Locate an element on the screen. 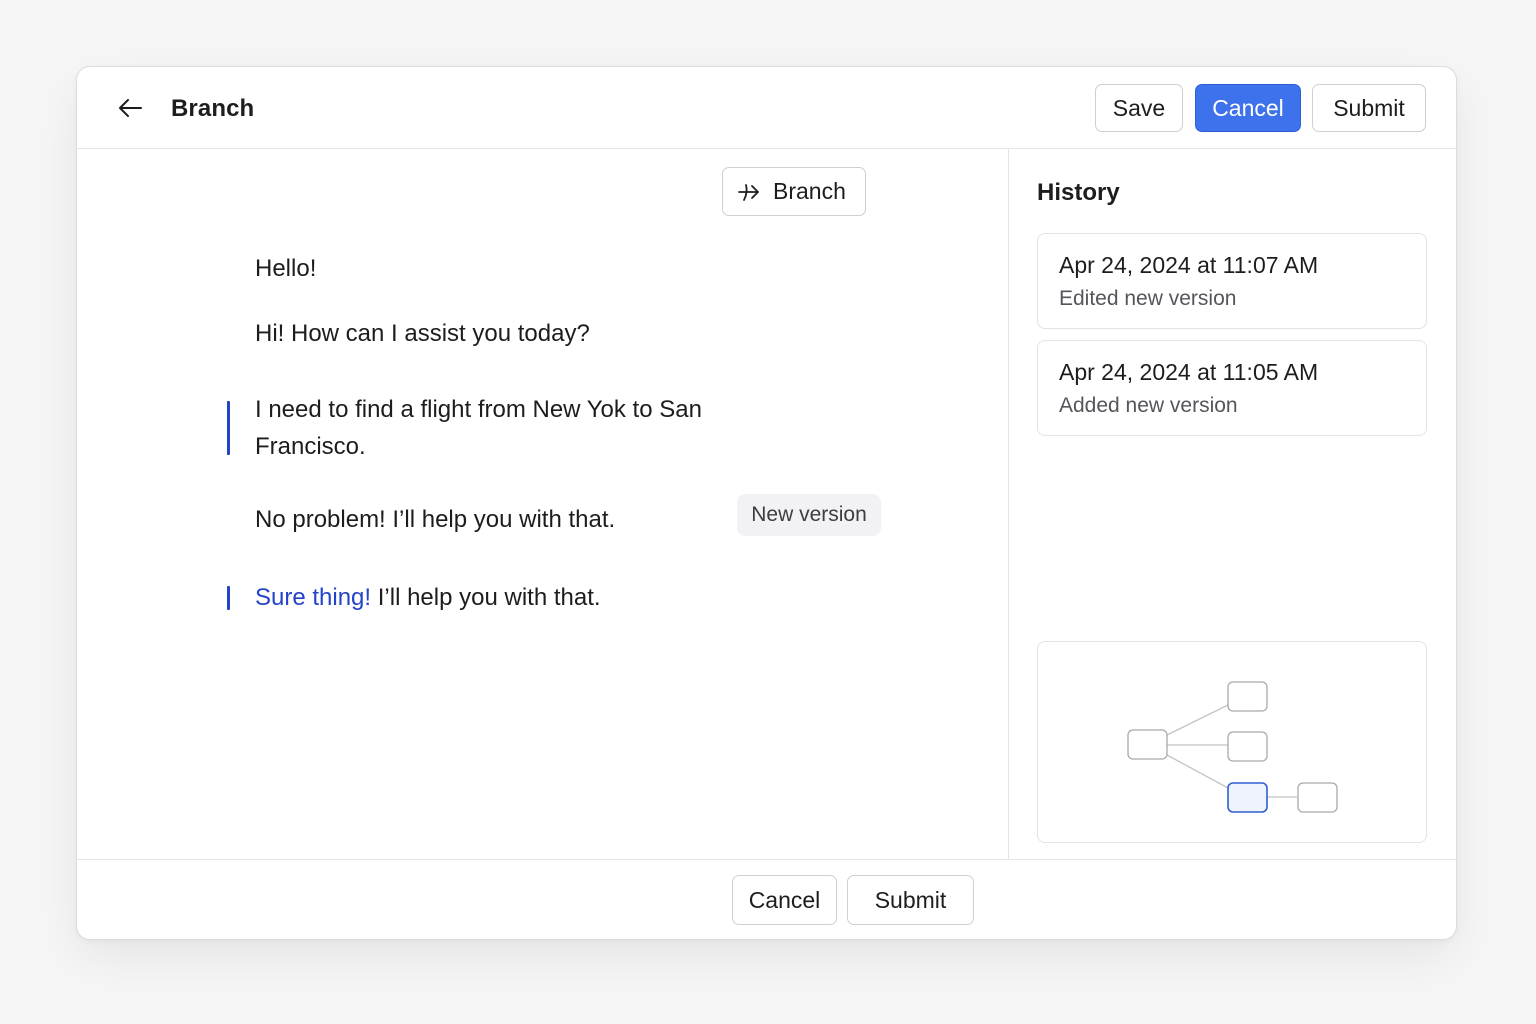  save-button: Save is located at coordinates (1139, 108).